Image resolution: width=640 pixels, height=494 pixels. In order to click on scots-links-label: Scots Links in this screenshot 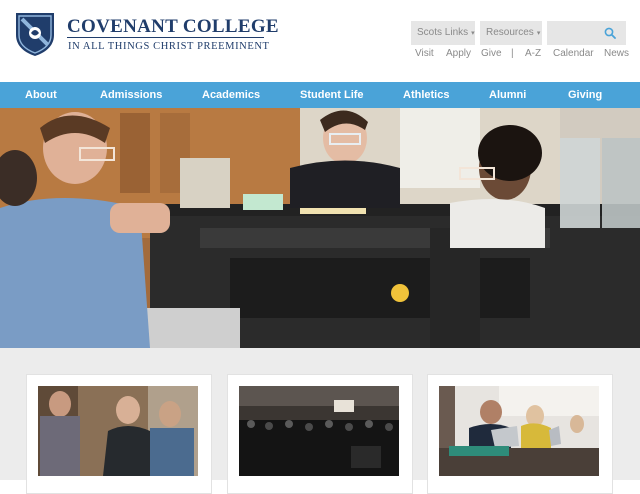, I will do `click(443, 32)`.